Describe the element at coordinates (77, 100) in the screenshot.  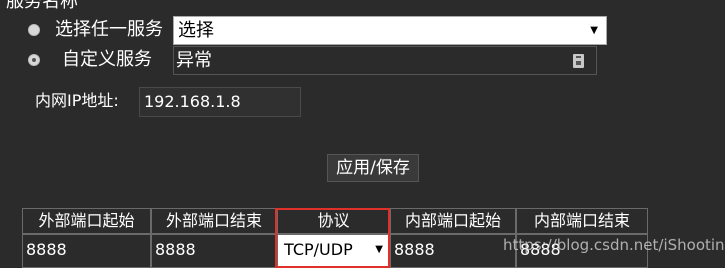
I see `ip-address-label: 内网IP地址:` at that location.